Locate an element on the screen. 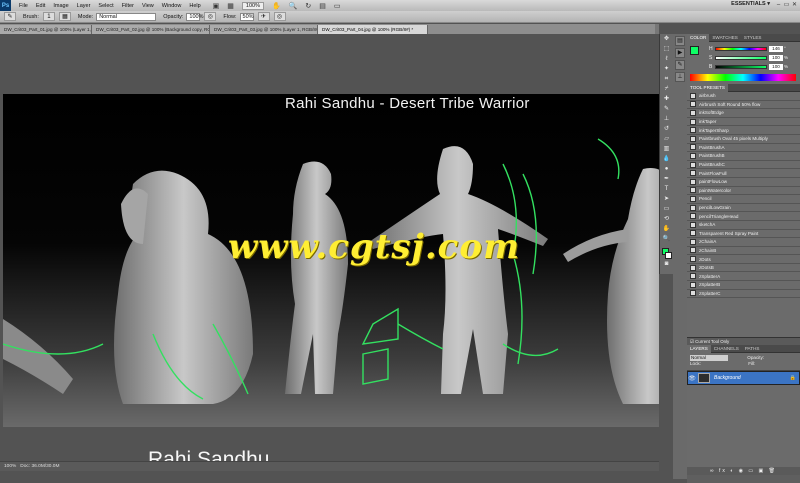  restore-button: ▭ is located at coordinates (786, 5).